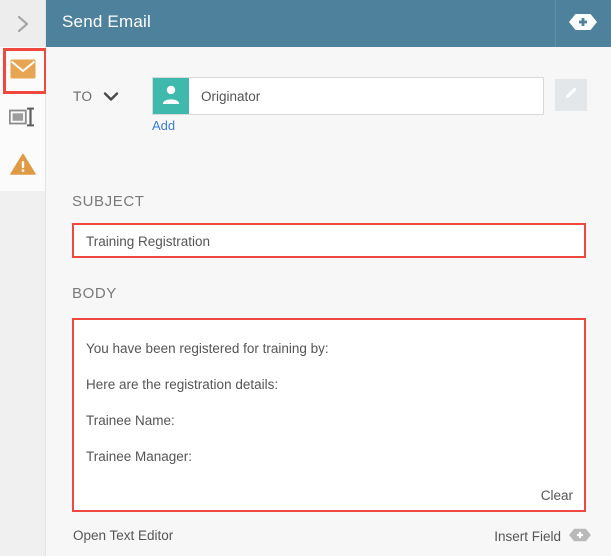  I want to click on subject-value: Training Registration, so click(148, 241).